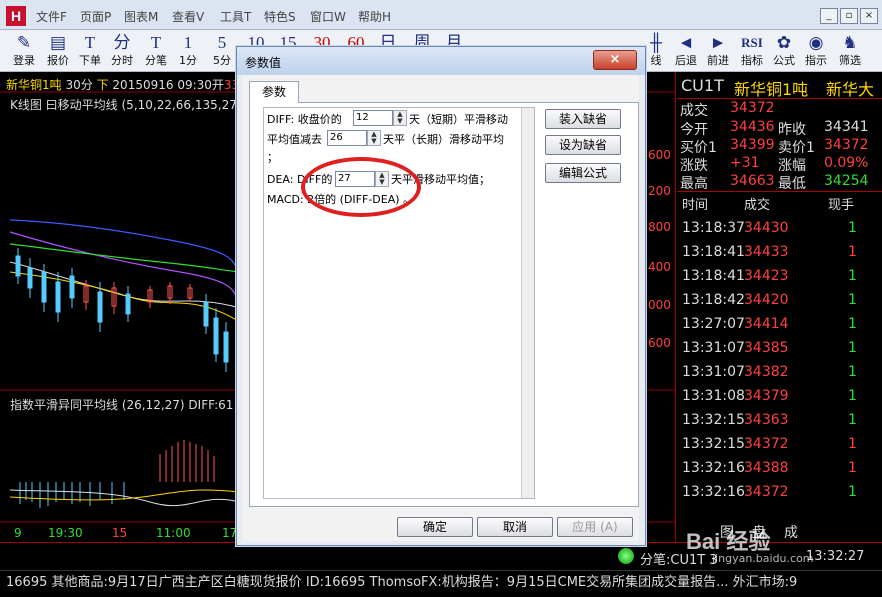 The height and width of the screenshot is (597, 882). I want to click on quote-name-tail: 新华大, so click(850, 89).